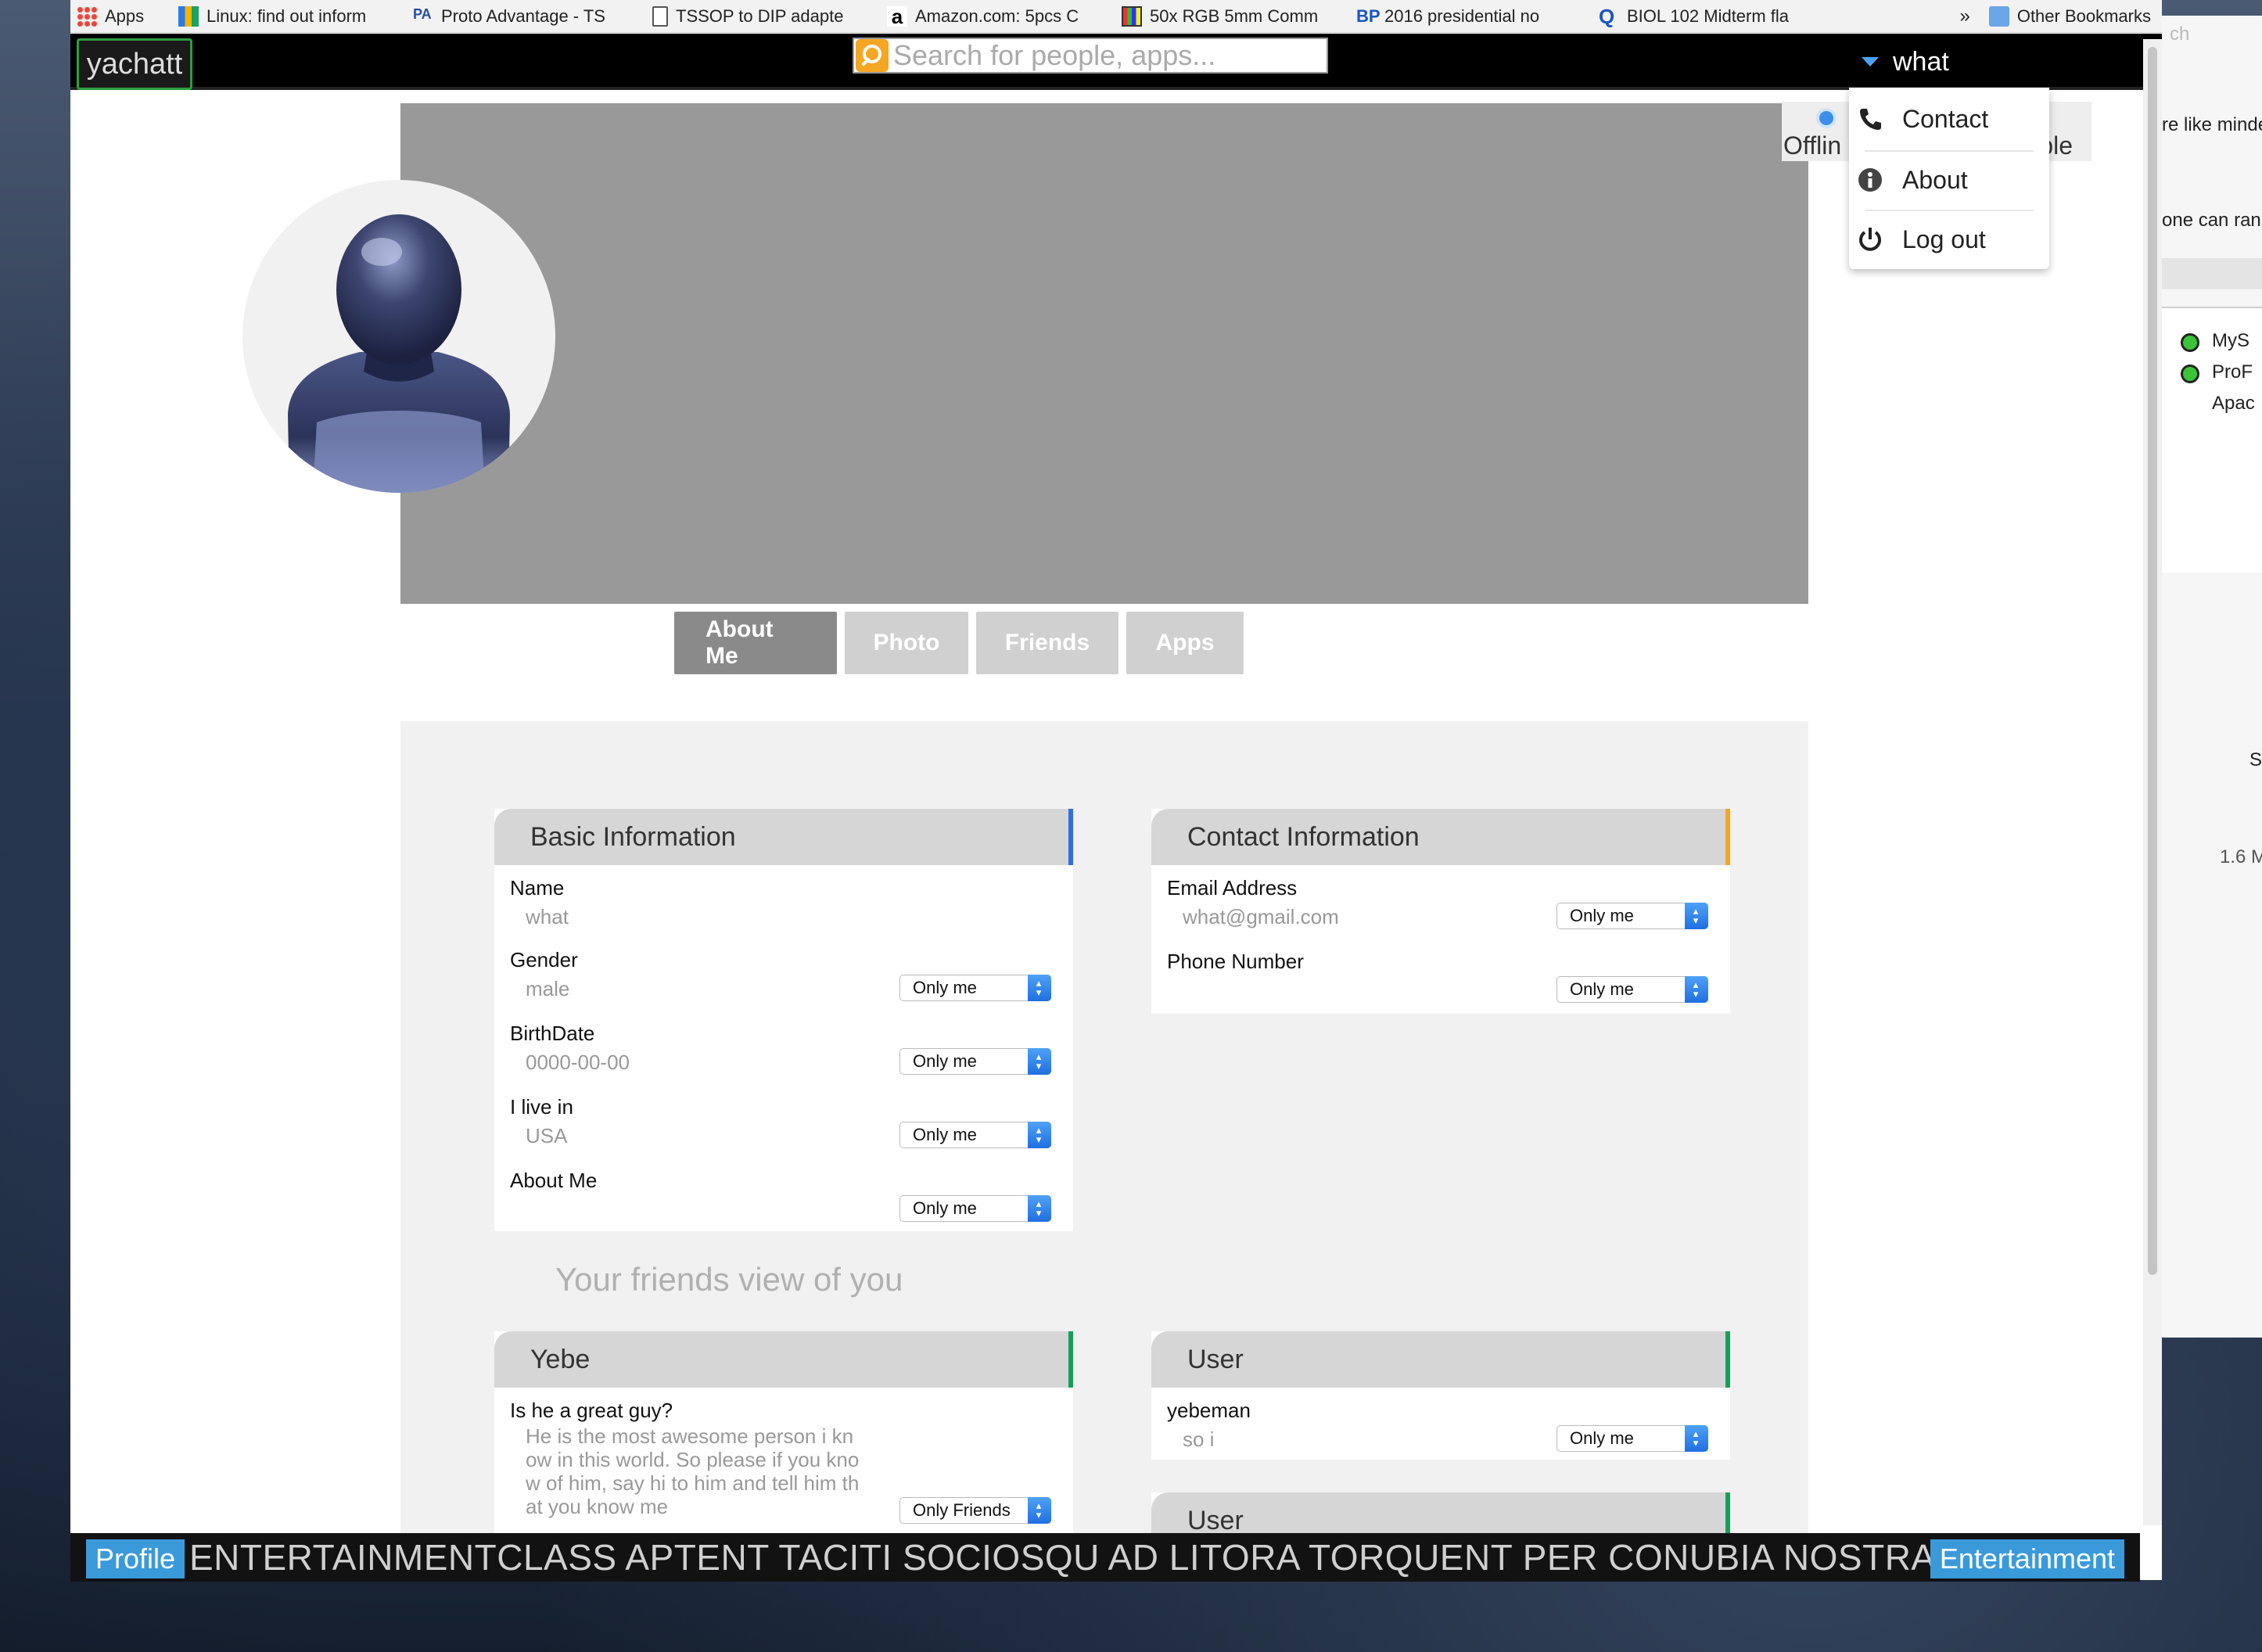 This screenshot has height=1652, width=2262. Describe the element at coordinates (975, 1511) in the screenshot. I see `privacy-select-friend-answer: Only Friends ▴ ▾` at that location.